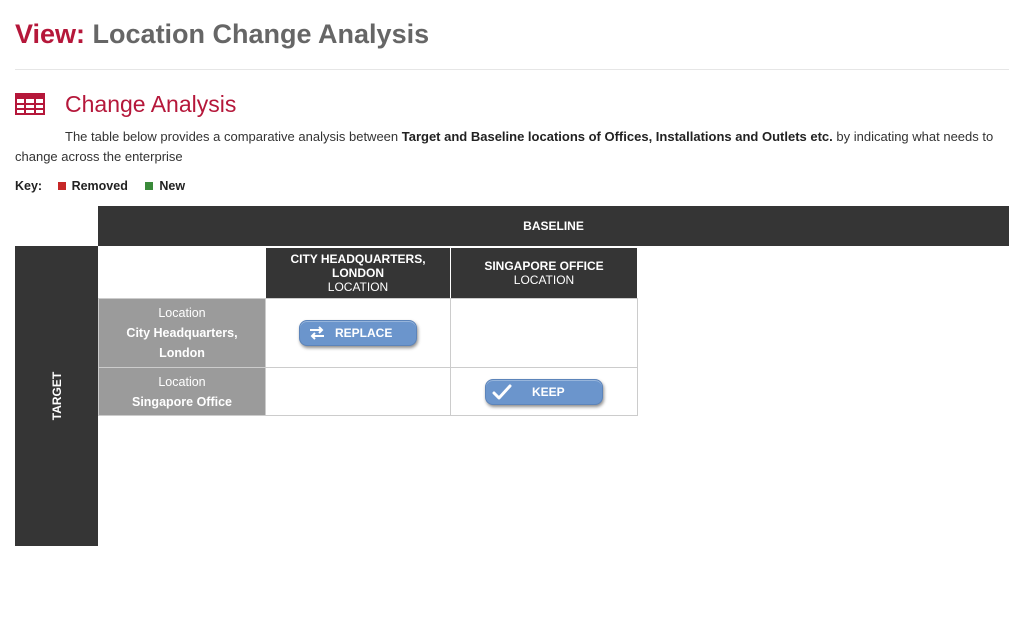 This screenshot has height=641, width=1024. Describe the element at coordinates (182, 343) in the screenshot. I see `row-name: City Headquarters, London` at that location.